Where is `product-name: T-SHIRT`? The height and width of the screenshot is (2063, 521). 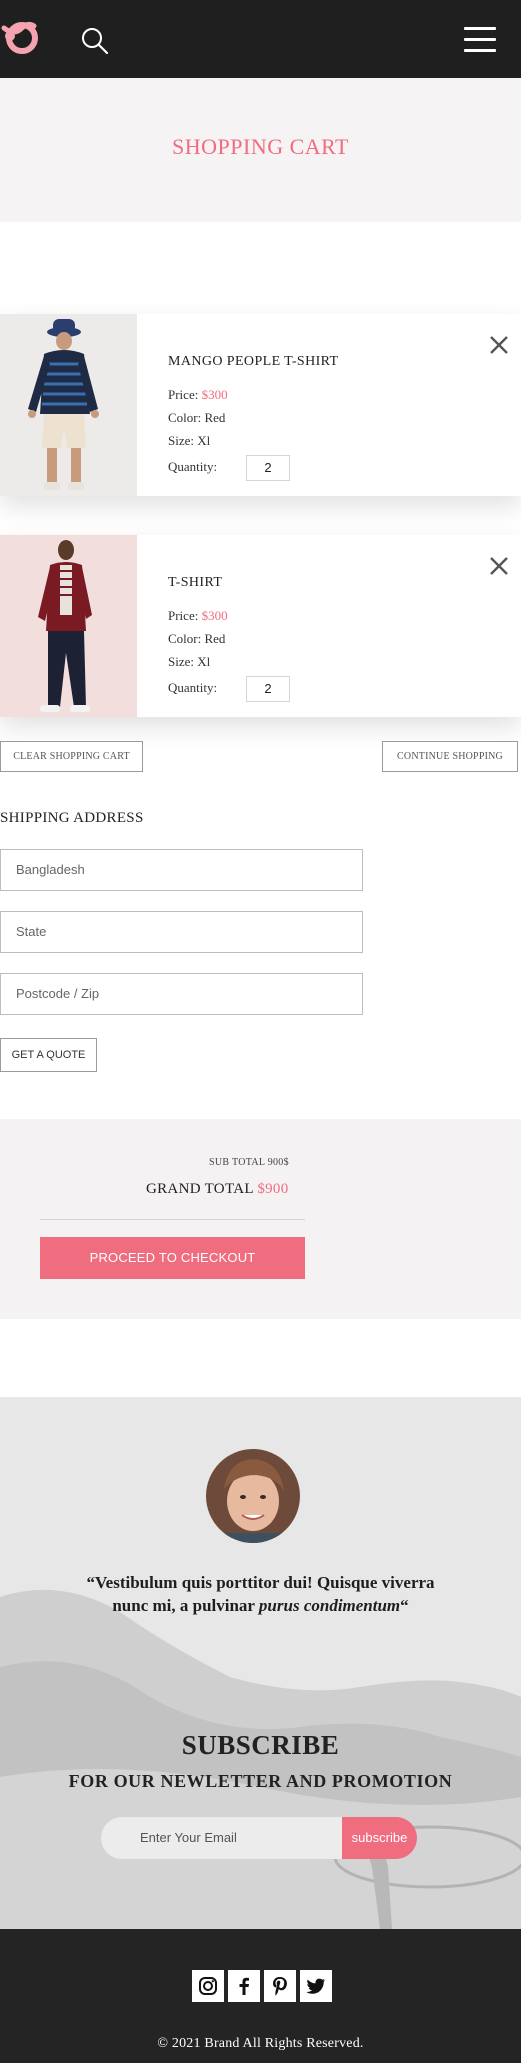 product-name: T-SHIRT is located at coordinates (195, 583).